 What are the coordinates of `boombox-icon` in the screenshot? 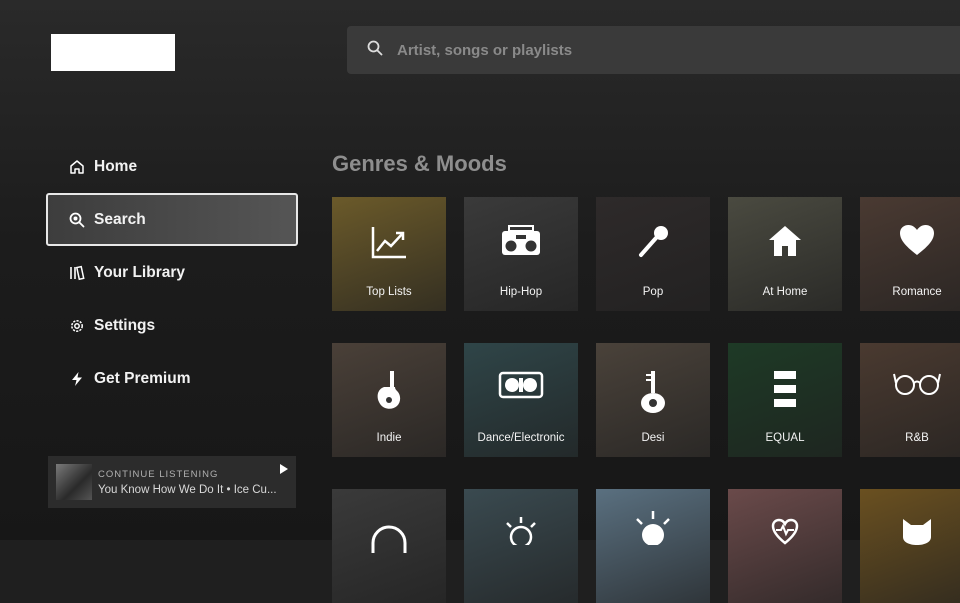 It's located at (521, 243).